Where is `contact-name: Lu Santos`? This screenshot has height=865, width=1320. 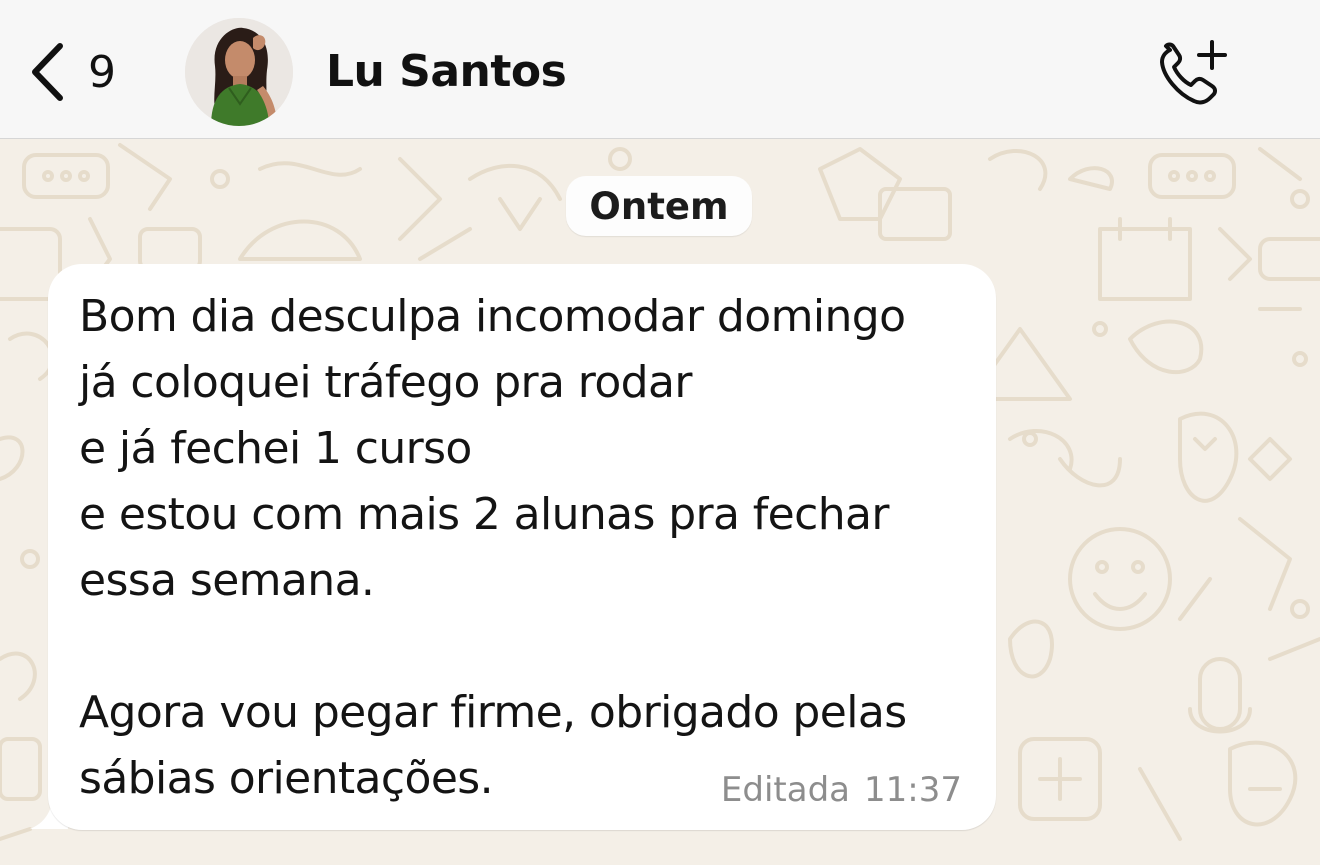 contact-name: Lu Santos is located at coordinates (446, 71).